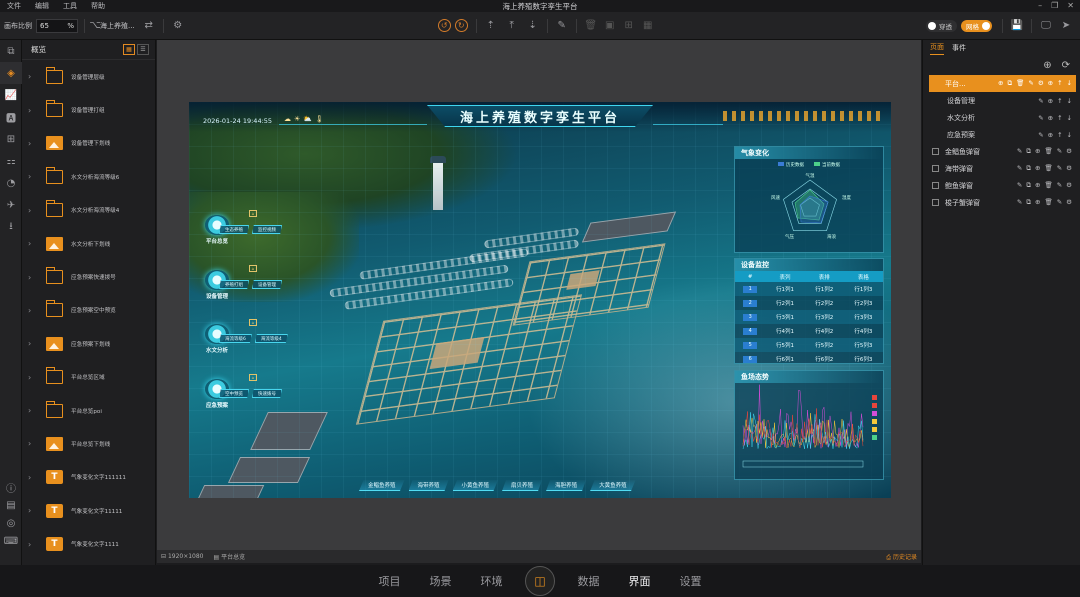  I want to click on nav-3: 数据, so click(588, 581).